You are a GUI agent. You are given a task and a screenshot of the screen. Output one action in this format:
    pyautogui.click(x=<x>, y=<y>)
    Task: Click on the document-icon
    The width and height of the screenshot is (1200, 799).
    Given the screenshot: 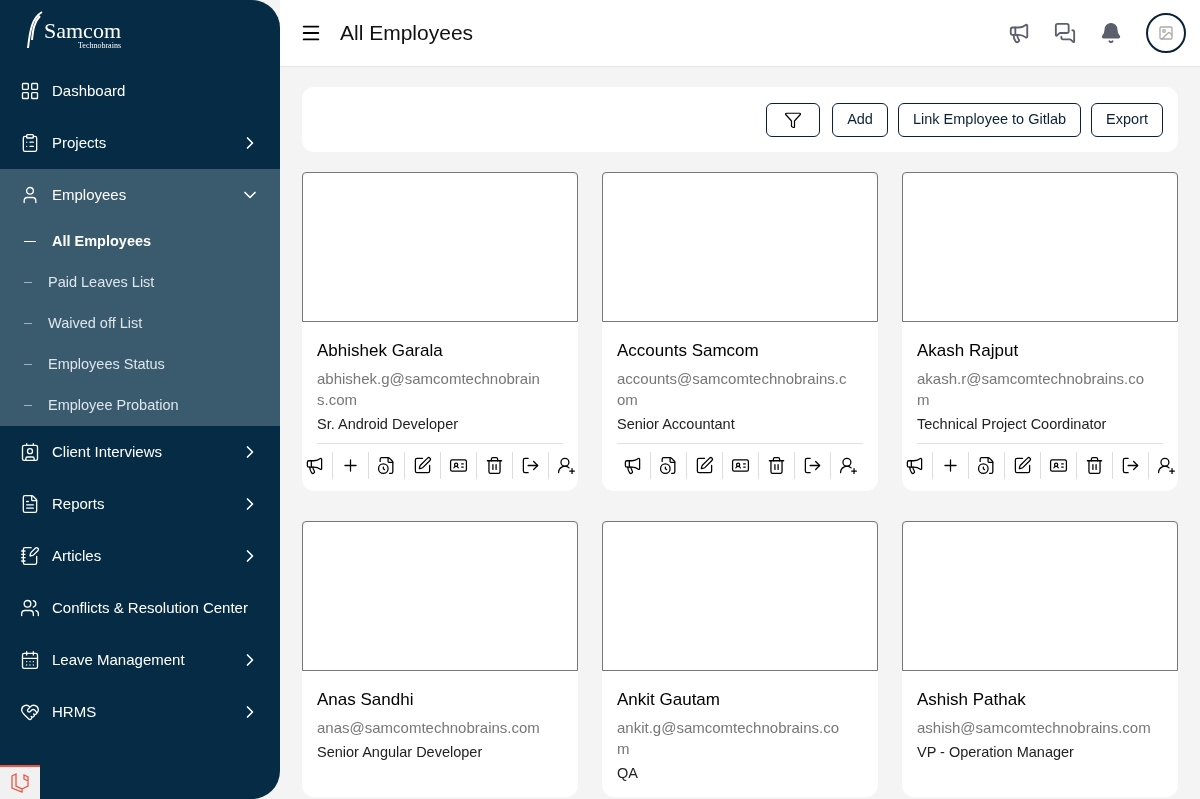 What is the action you would take?
    pyautogui.click(x=30, y=504)
    